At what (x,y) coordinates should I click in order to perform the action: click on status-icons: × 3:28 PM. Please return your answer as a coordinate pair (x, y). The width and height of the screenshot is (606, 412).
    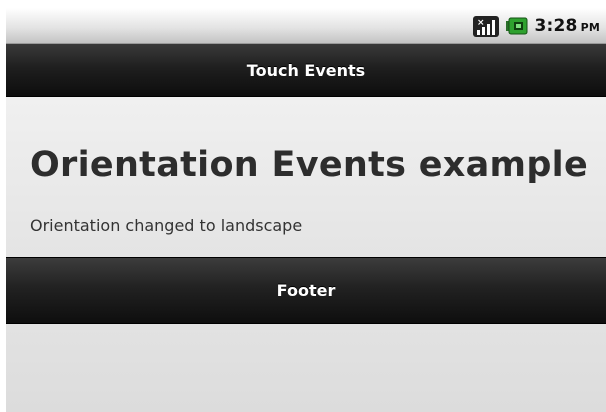
    Looking at the image, I should click on (536, 26).